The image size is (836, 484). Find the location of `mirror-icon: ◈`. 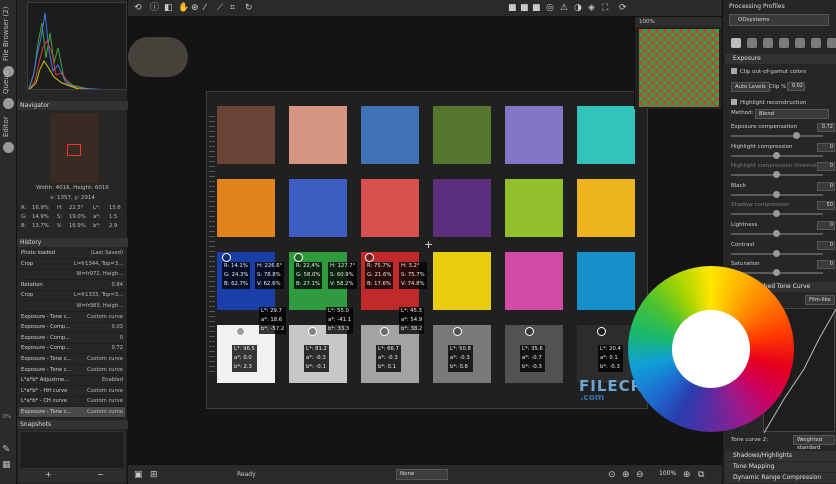

mirror-icon: ◈ is located at coordinates (591, 8).